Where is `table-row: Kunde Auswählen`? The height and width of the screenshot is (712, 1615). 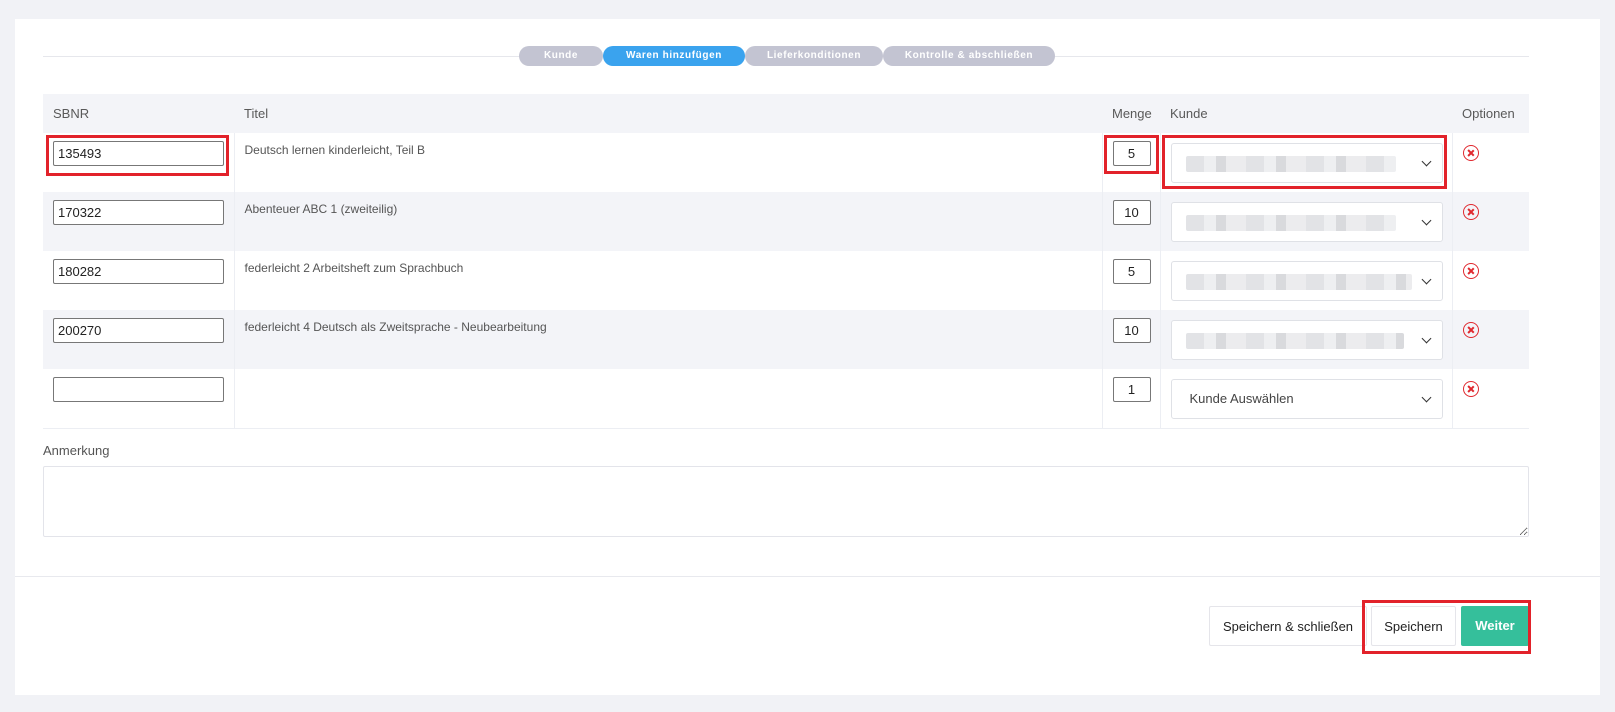
table-row: Kunde Auswählen is located at coordinates (786, 399).